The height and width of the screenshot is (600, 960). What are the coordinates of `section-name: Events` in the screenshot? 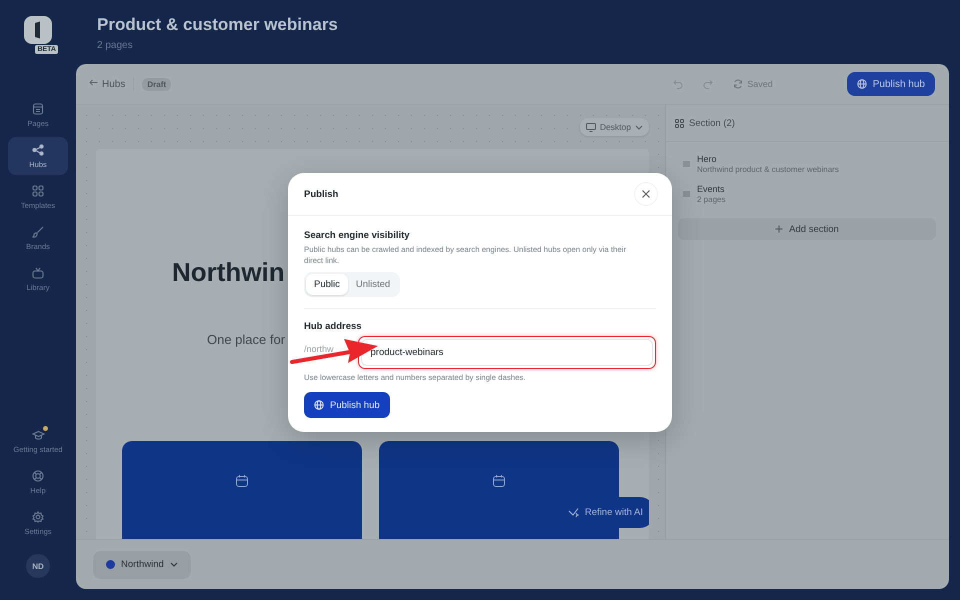 It's located at (711, 189).